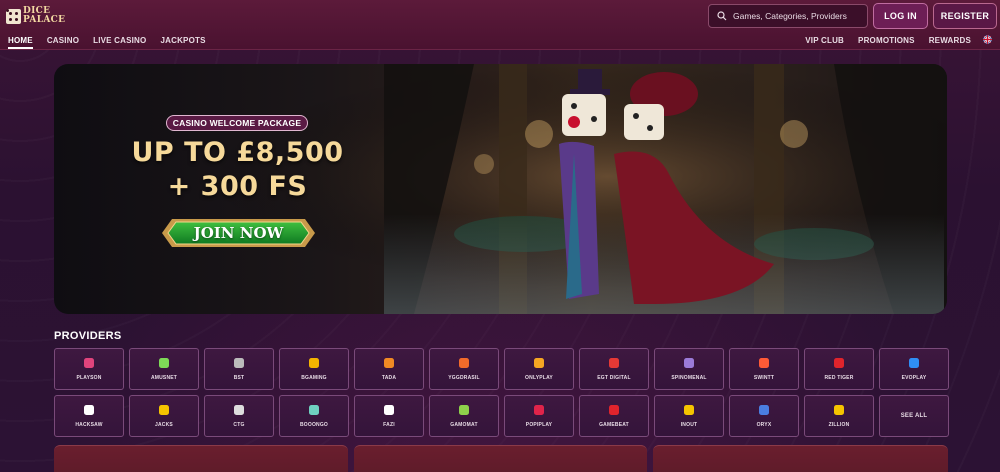 This screenshot has height=472, width=1000. I want to click on gamebeat-icon, so click(614, 410).